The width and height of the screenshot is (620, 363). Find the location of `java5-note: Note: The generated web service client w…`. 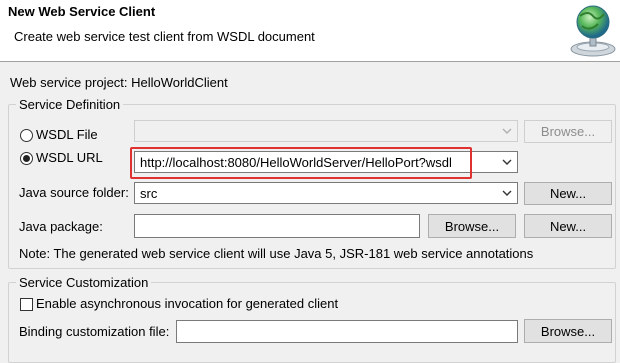

java5-note: Note: The generated web service client w… is located at coordinates (276, 253).